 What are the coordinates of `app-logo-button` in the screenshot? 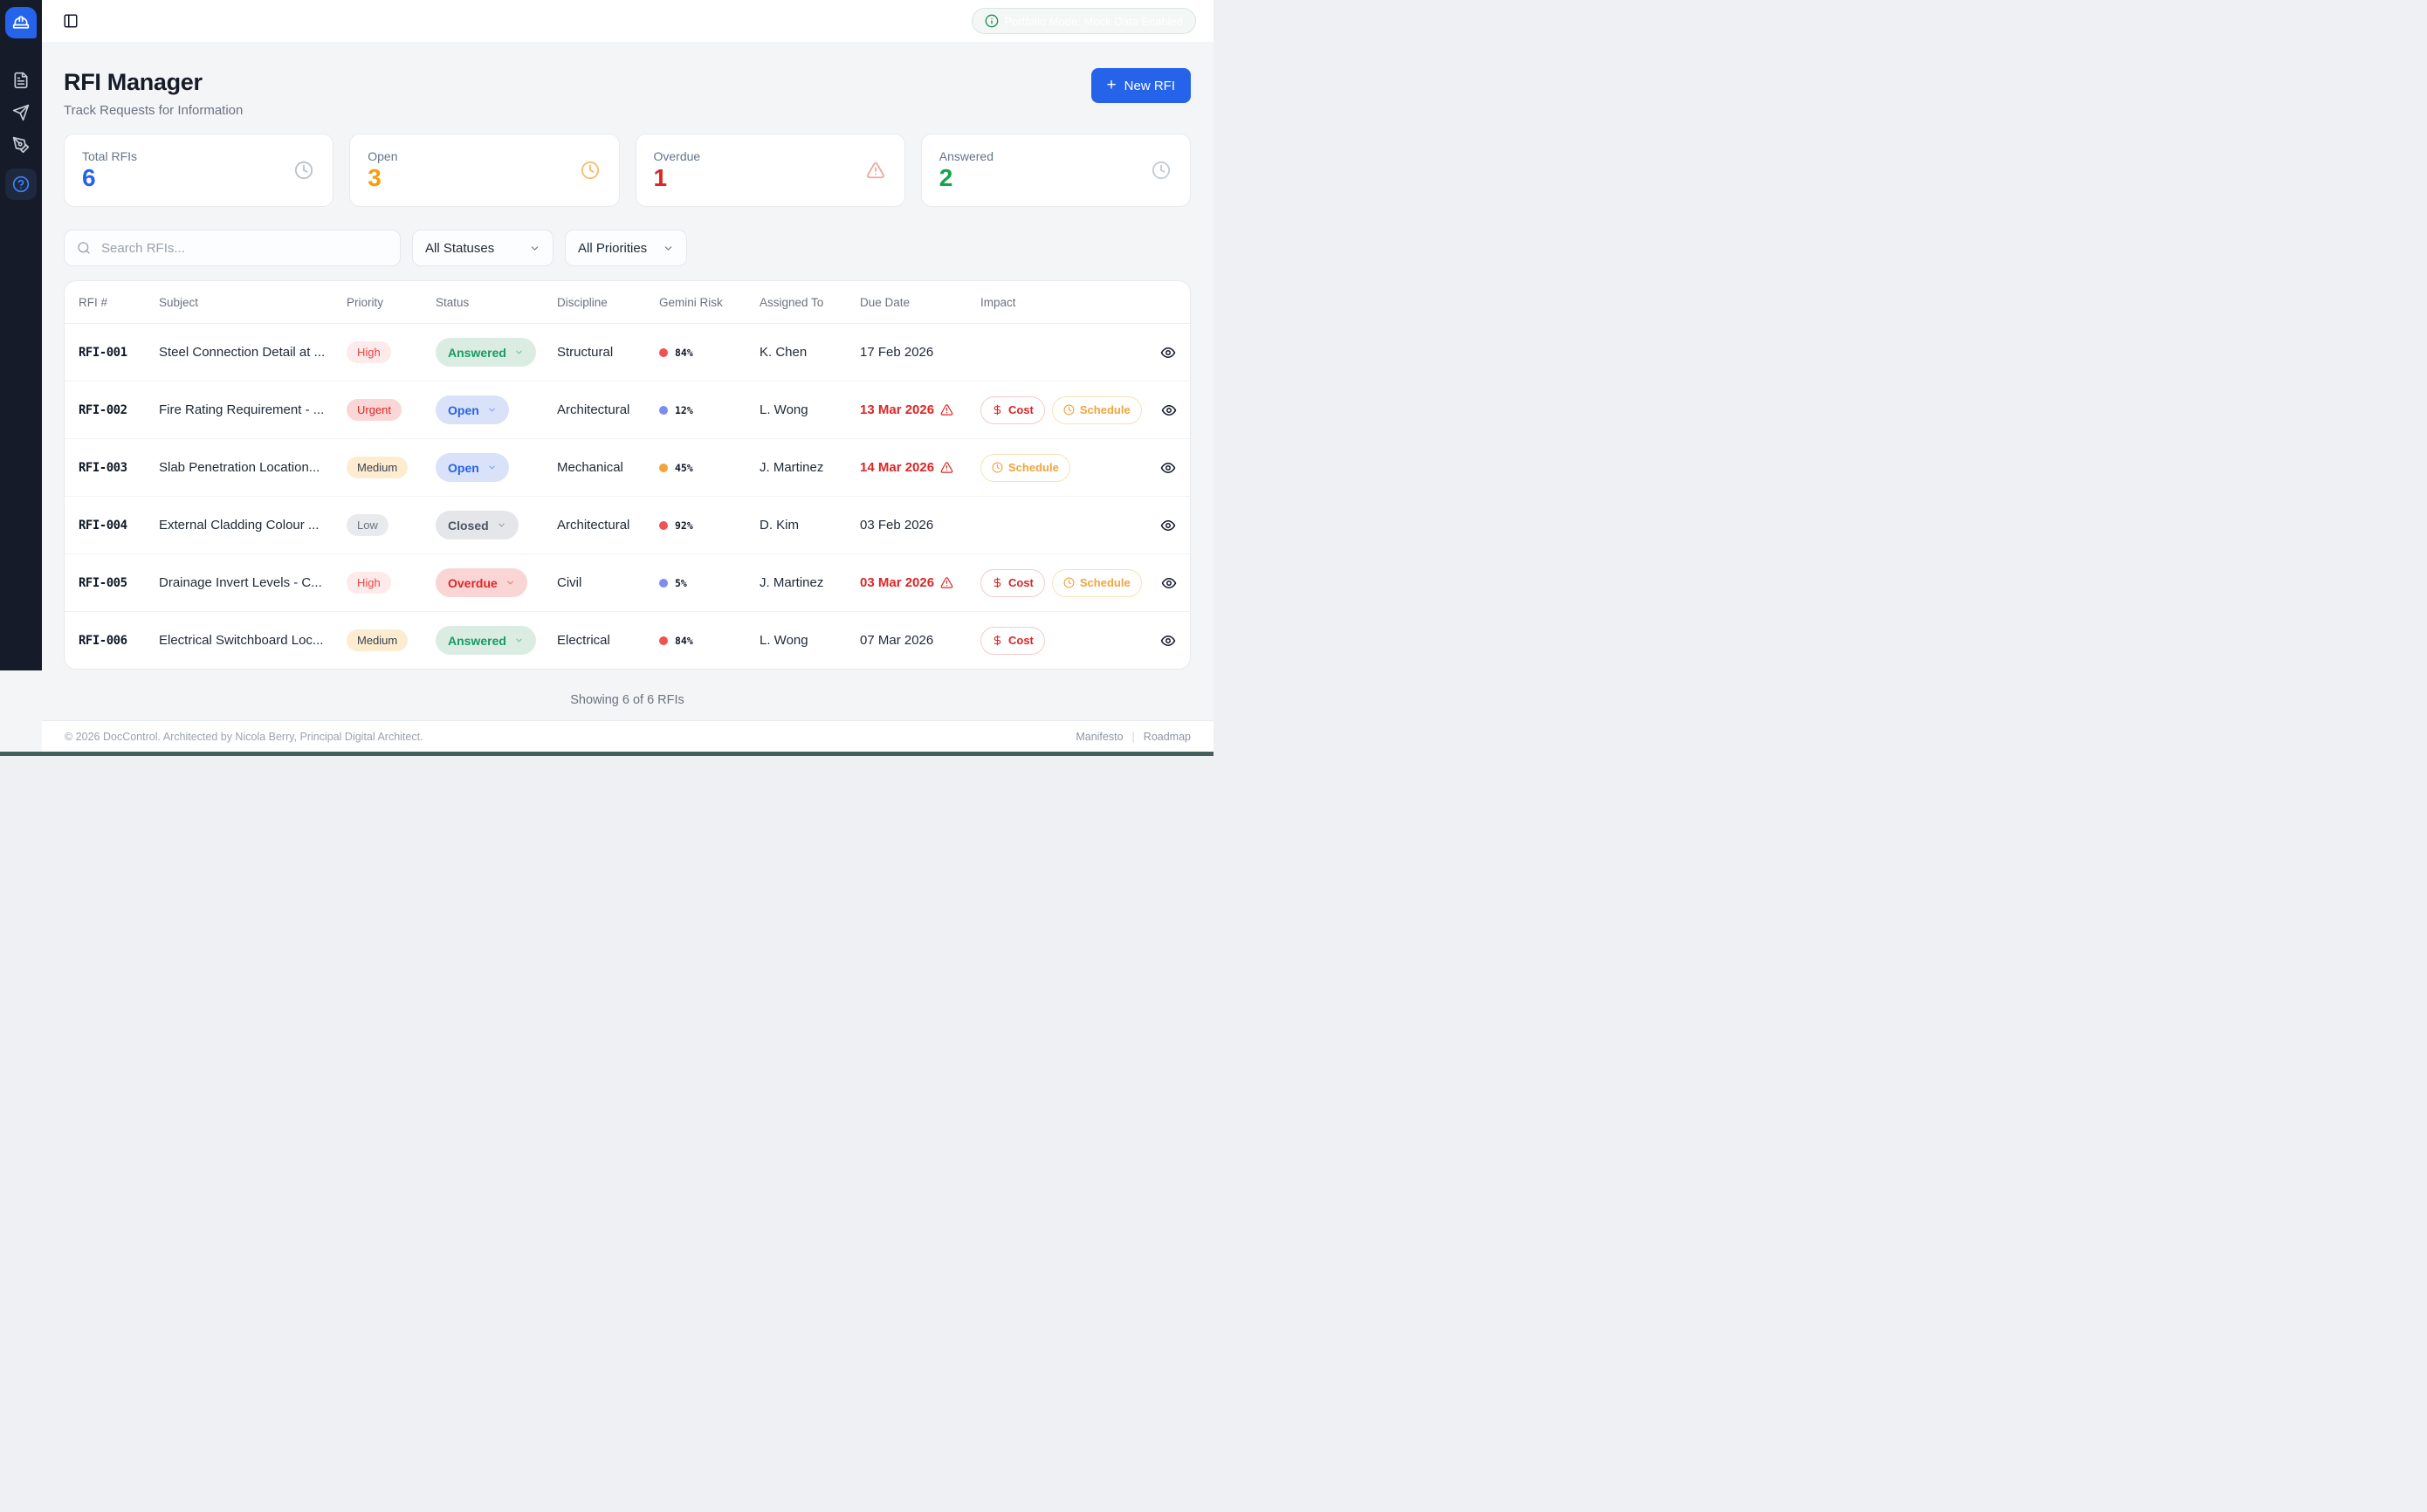 It's located at (21, 23).